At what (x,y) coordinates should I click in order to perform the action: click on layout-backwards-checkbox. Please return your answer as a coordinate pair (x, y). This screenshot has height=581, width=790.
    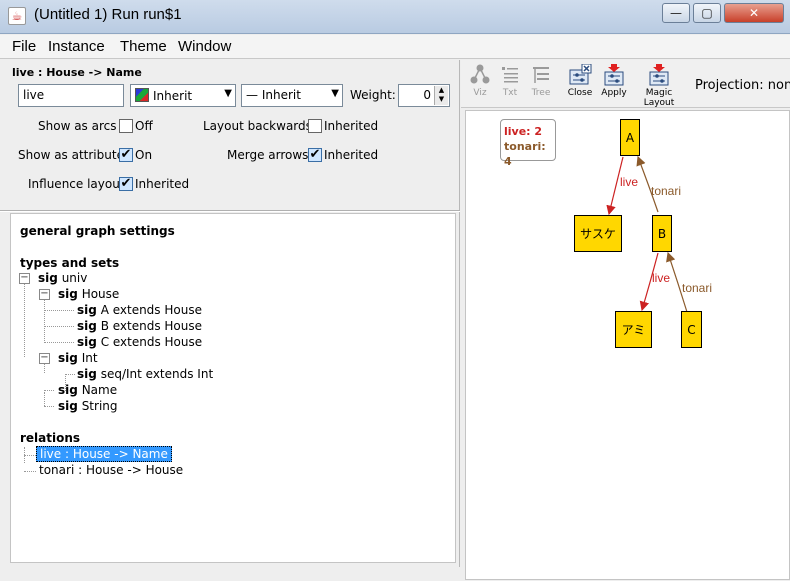
    Looking at the image, I should click on (315, 126).